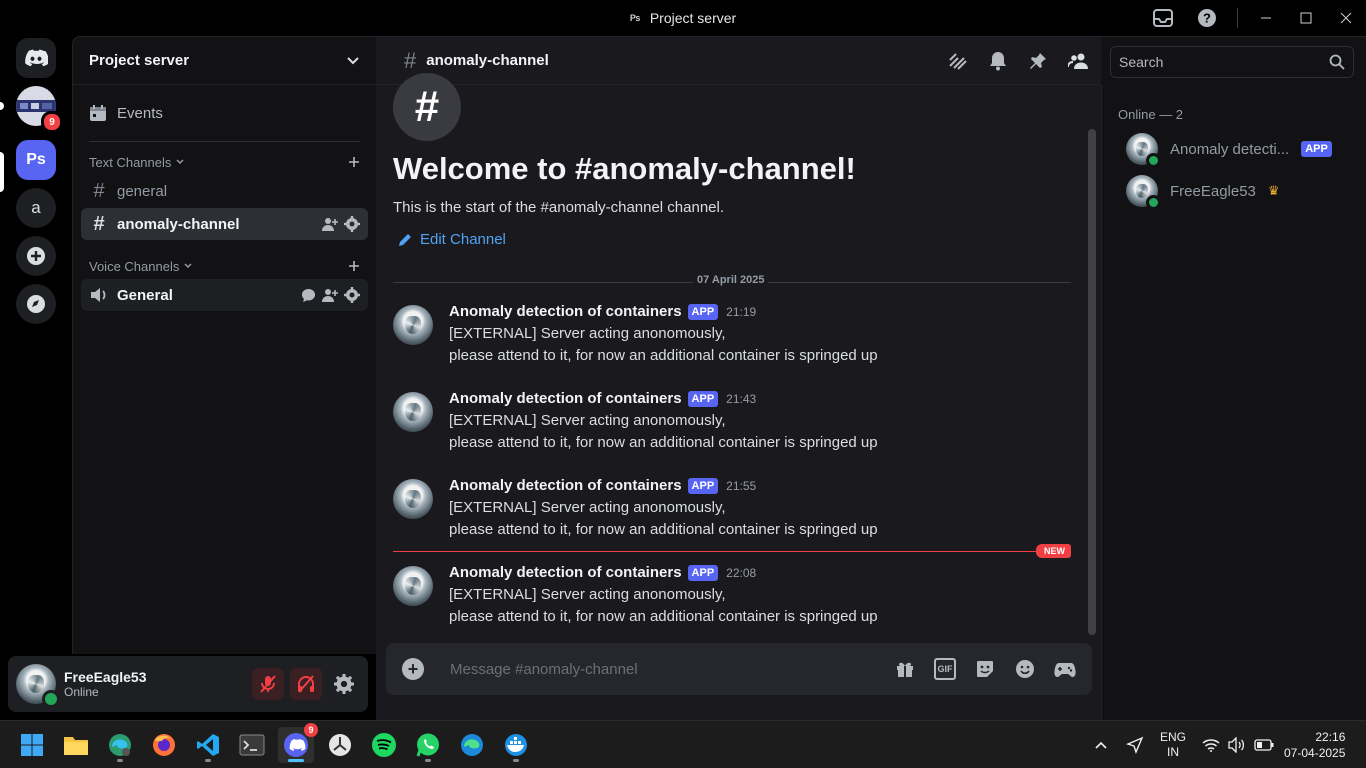  I want to click on help-icon: ?, so click(1207, 18).